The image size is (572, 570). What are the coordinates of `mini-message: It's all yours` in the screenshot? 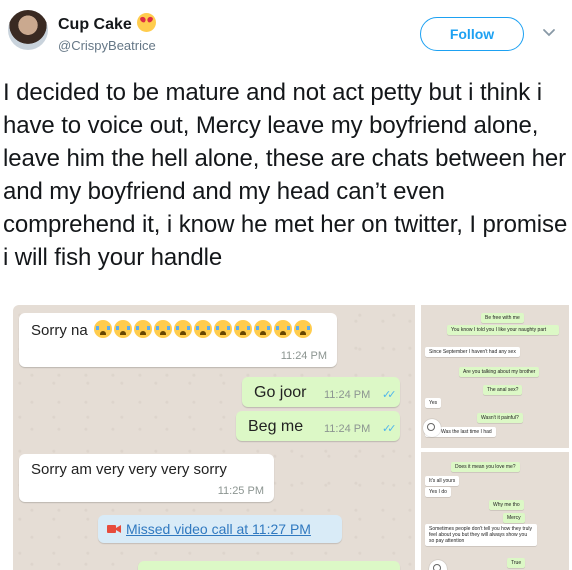 It's located at (442, 481).